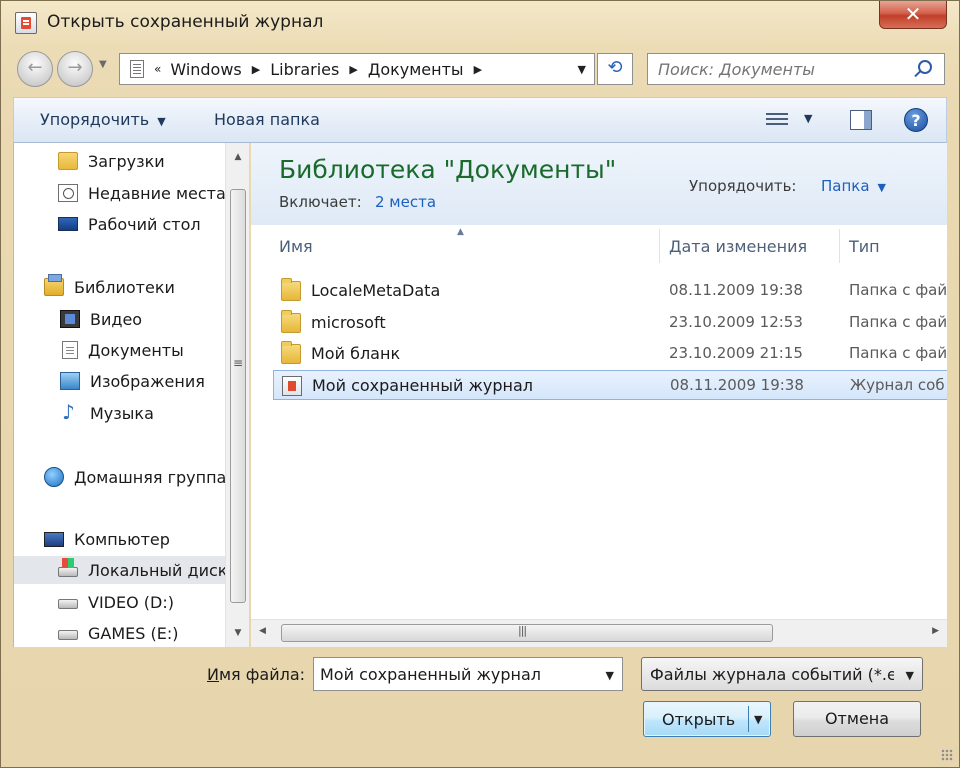  What do you see at coordinates (132, 381) in the screenshot?
I see `sidebar-item-pictures: Изображения` at bounding box center [132, 381].